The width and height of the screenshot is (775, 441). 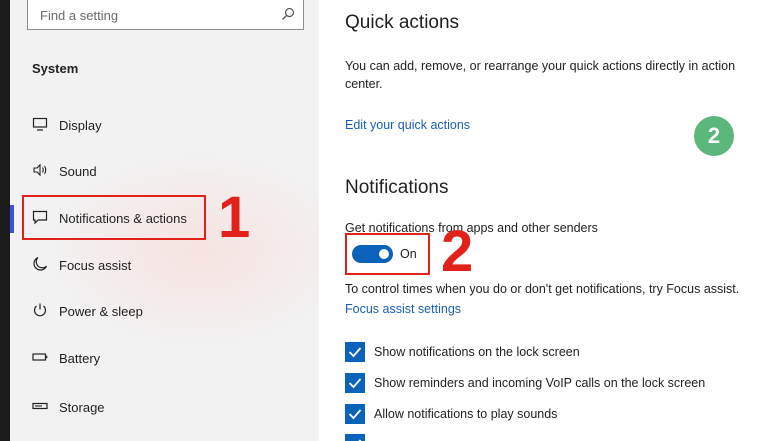 What do you see at coordinates (40, 406) in the screenshot?
I see `storage-icon` at bounding box center [40, 406].